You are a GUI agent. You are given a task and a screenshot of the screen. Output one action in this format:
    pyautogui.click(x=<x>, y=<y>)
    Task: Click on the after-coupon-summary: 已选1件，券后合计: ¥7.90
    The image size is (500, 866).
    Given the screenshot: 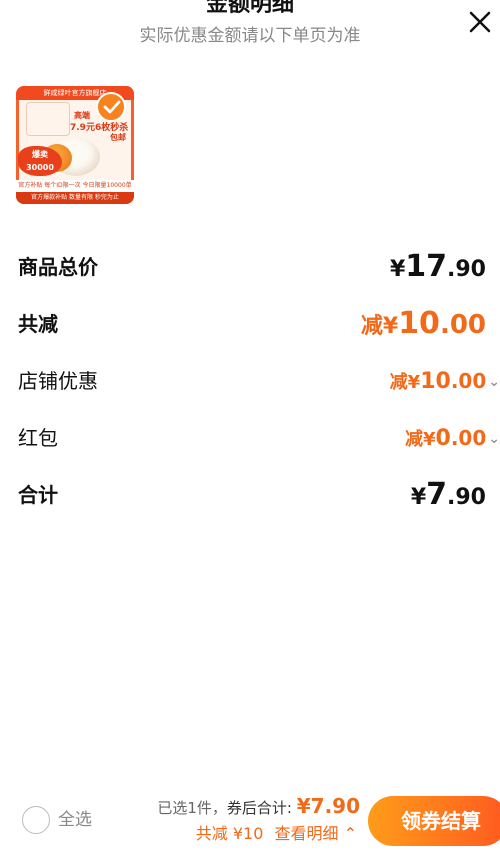 What is the action you would take?
    pyautogui.click(x=258, y=807)
    